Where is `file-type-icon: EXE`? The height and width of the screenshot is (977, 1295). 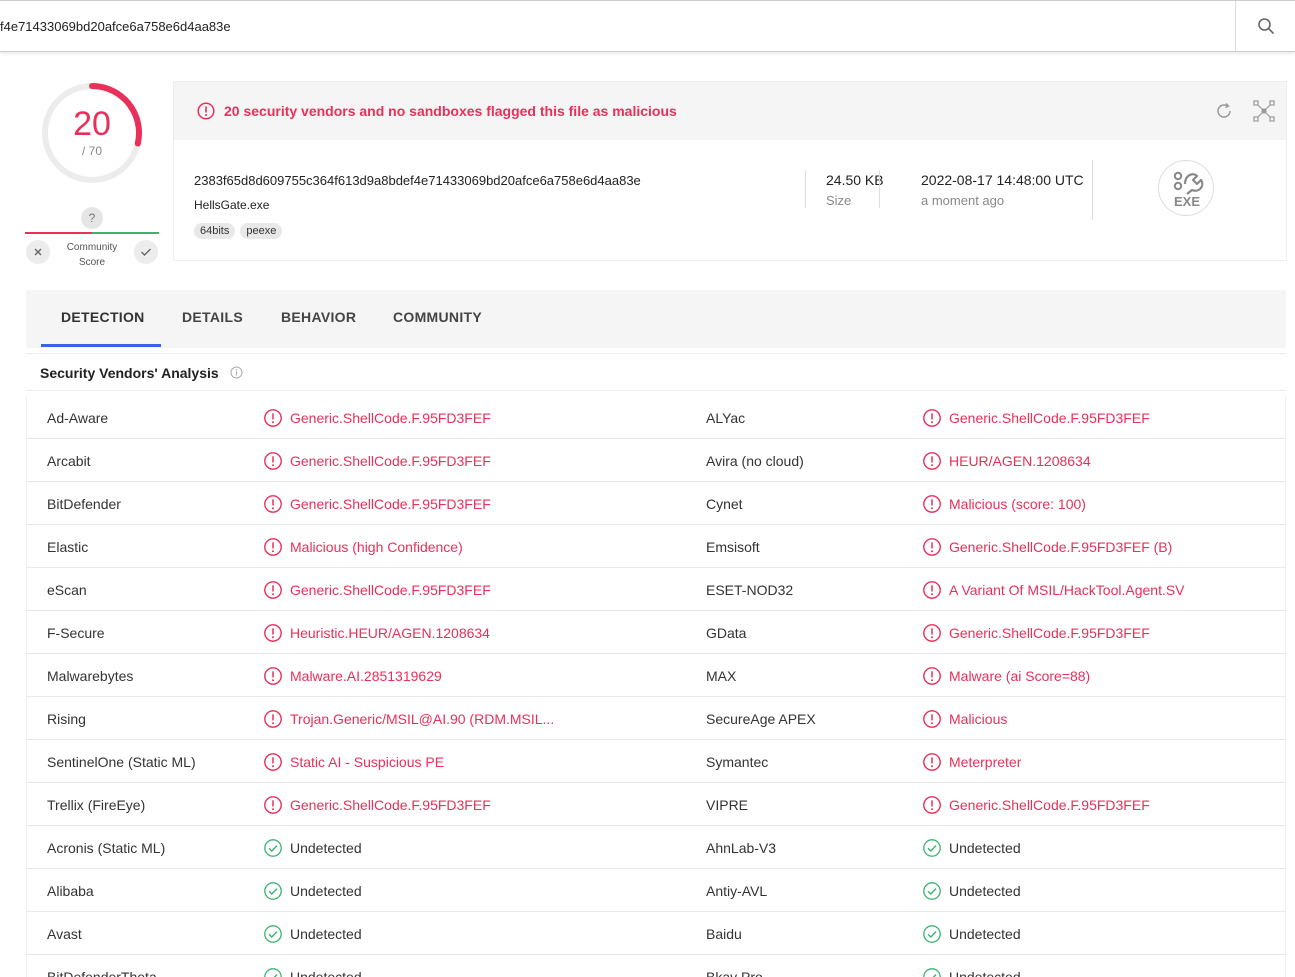
file-type-icon: EXE is located at coordinates (1186, 188).